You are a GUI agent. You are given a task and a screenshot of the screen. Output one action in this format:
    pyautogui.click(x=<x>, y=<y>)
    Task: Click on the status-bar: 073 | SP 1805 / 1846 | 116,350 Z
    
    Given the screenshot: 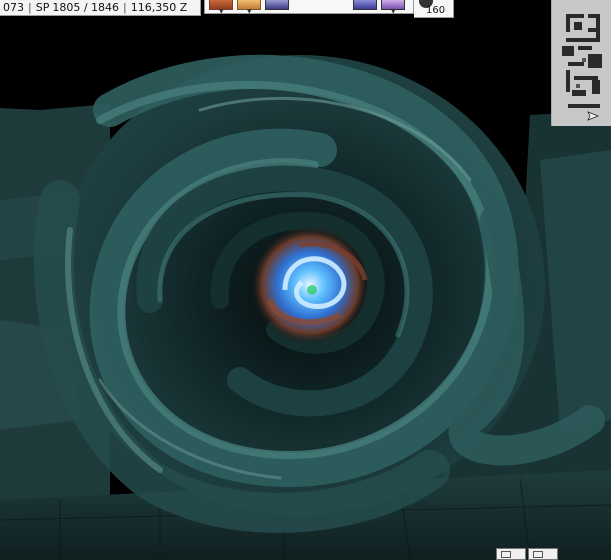 What is the action you would take?
    pyautogui.click(x=100, y=8)
    